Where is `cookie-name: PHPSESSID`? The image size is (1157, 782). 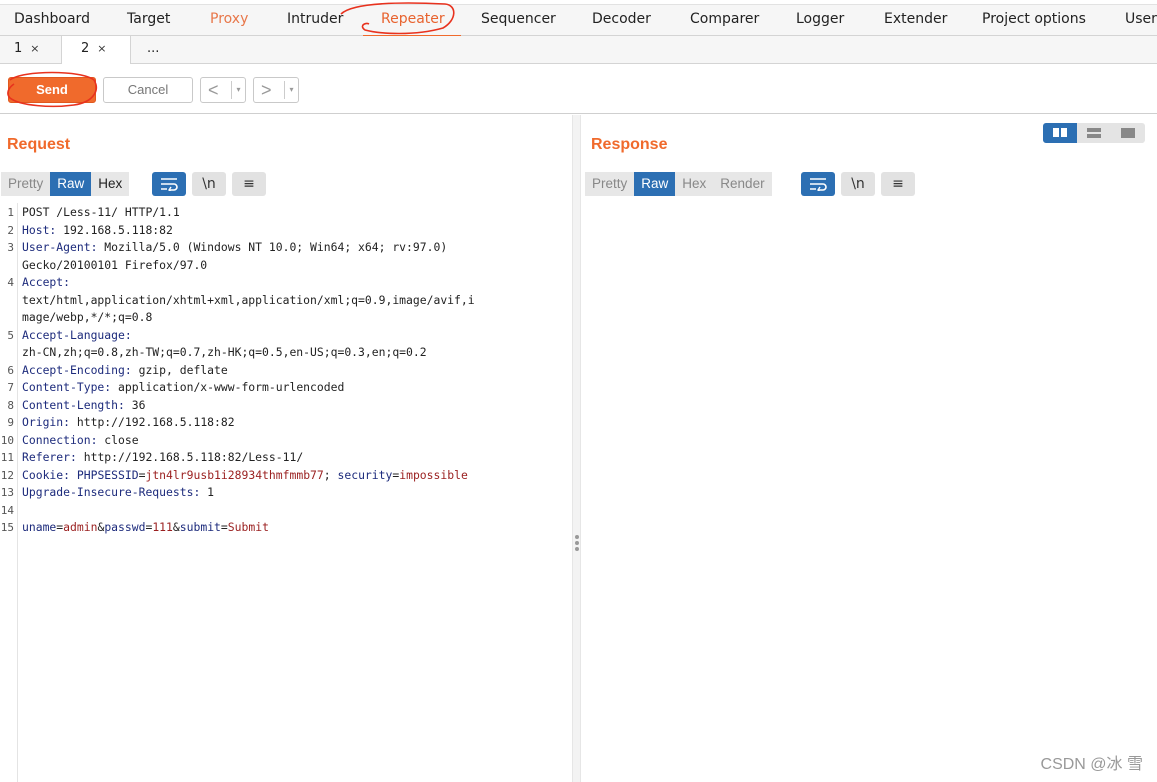 cookie-name: PHPSESSID is located at coordinates (107, 474).